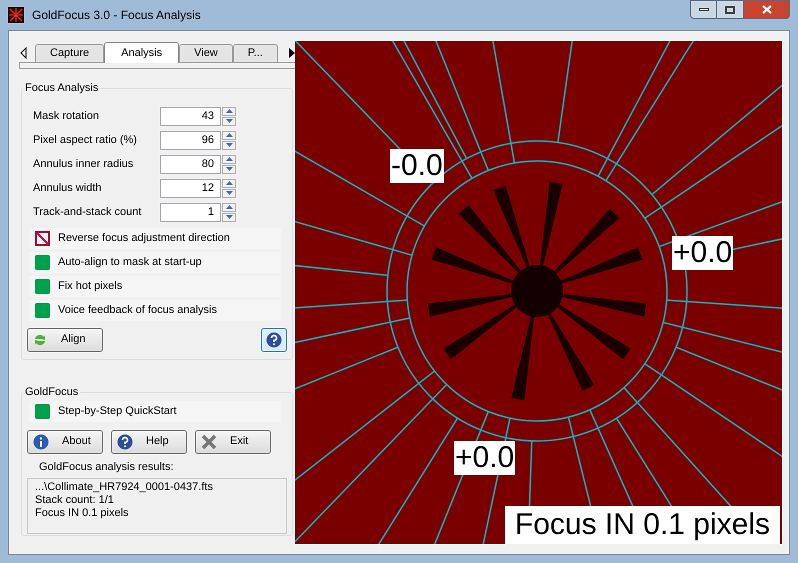  I want to click on help-button, so click(274, 340).